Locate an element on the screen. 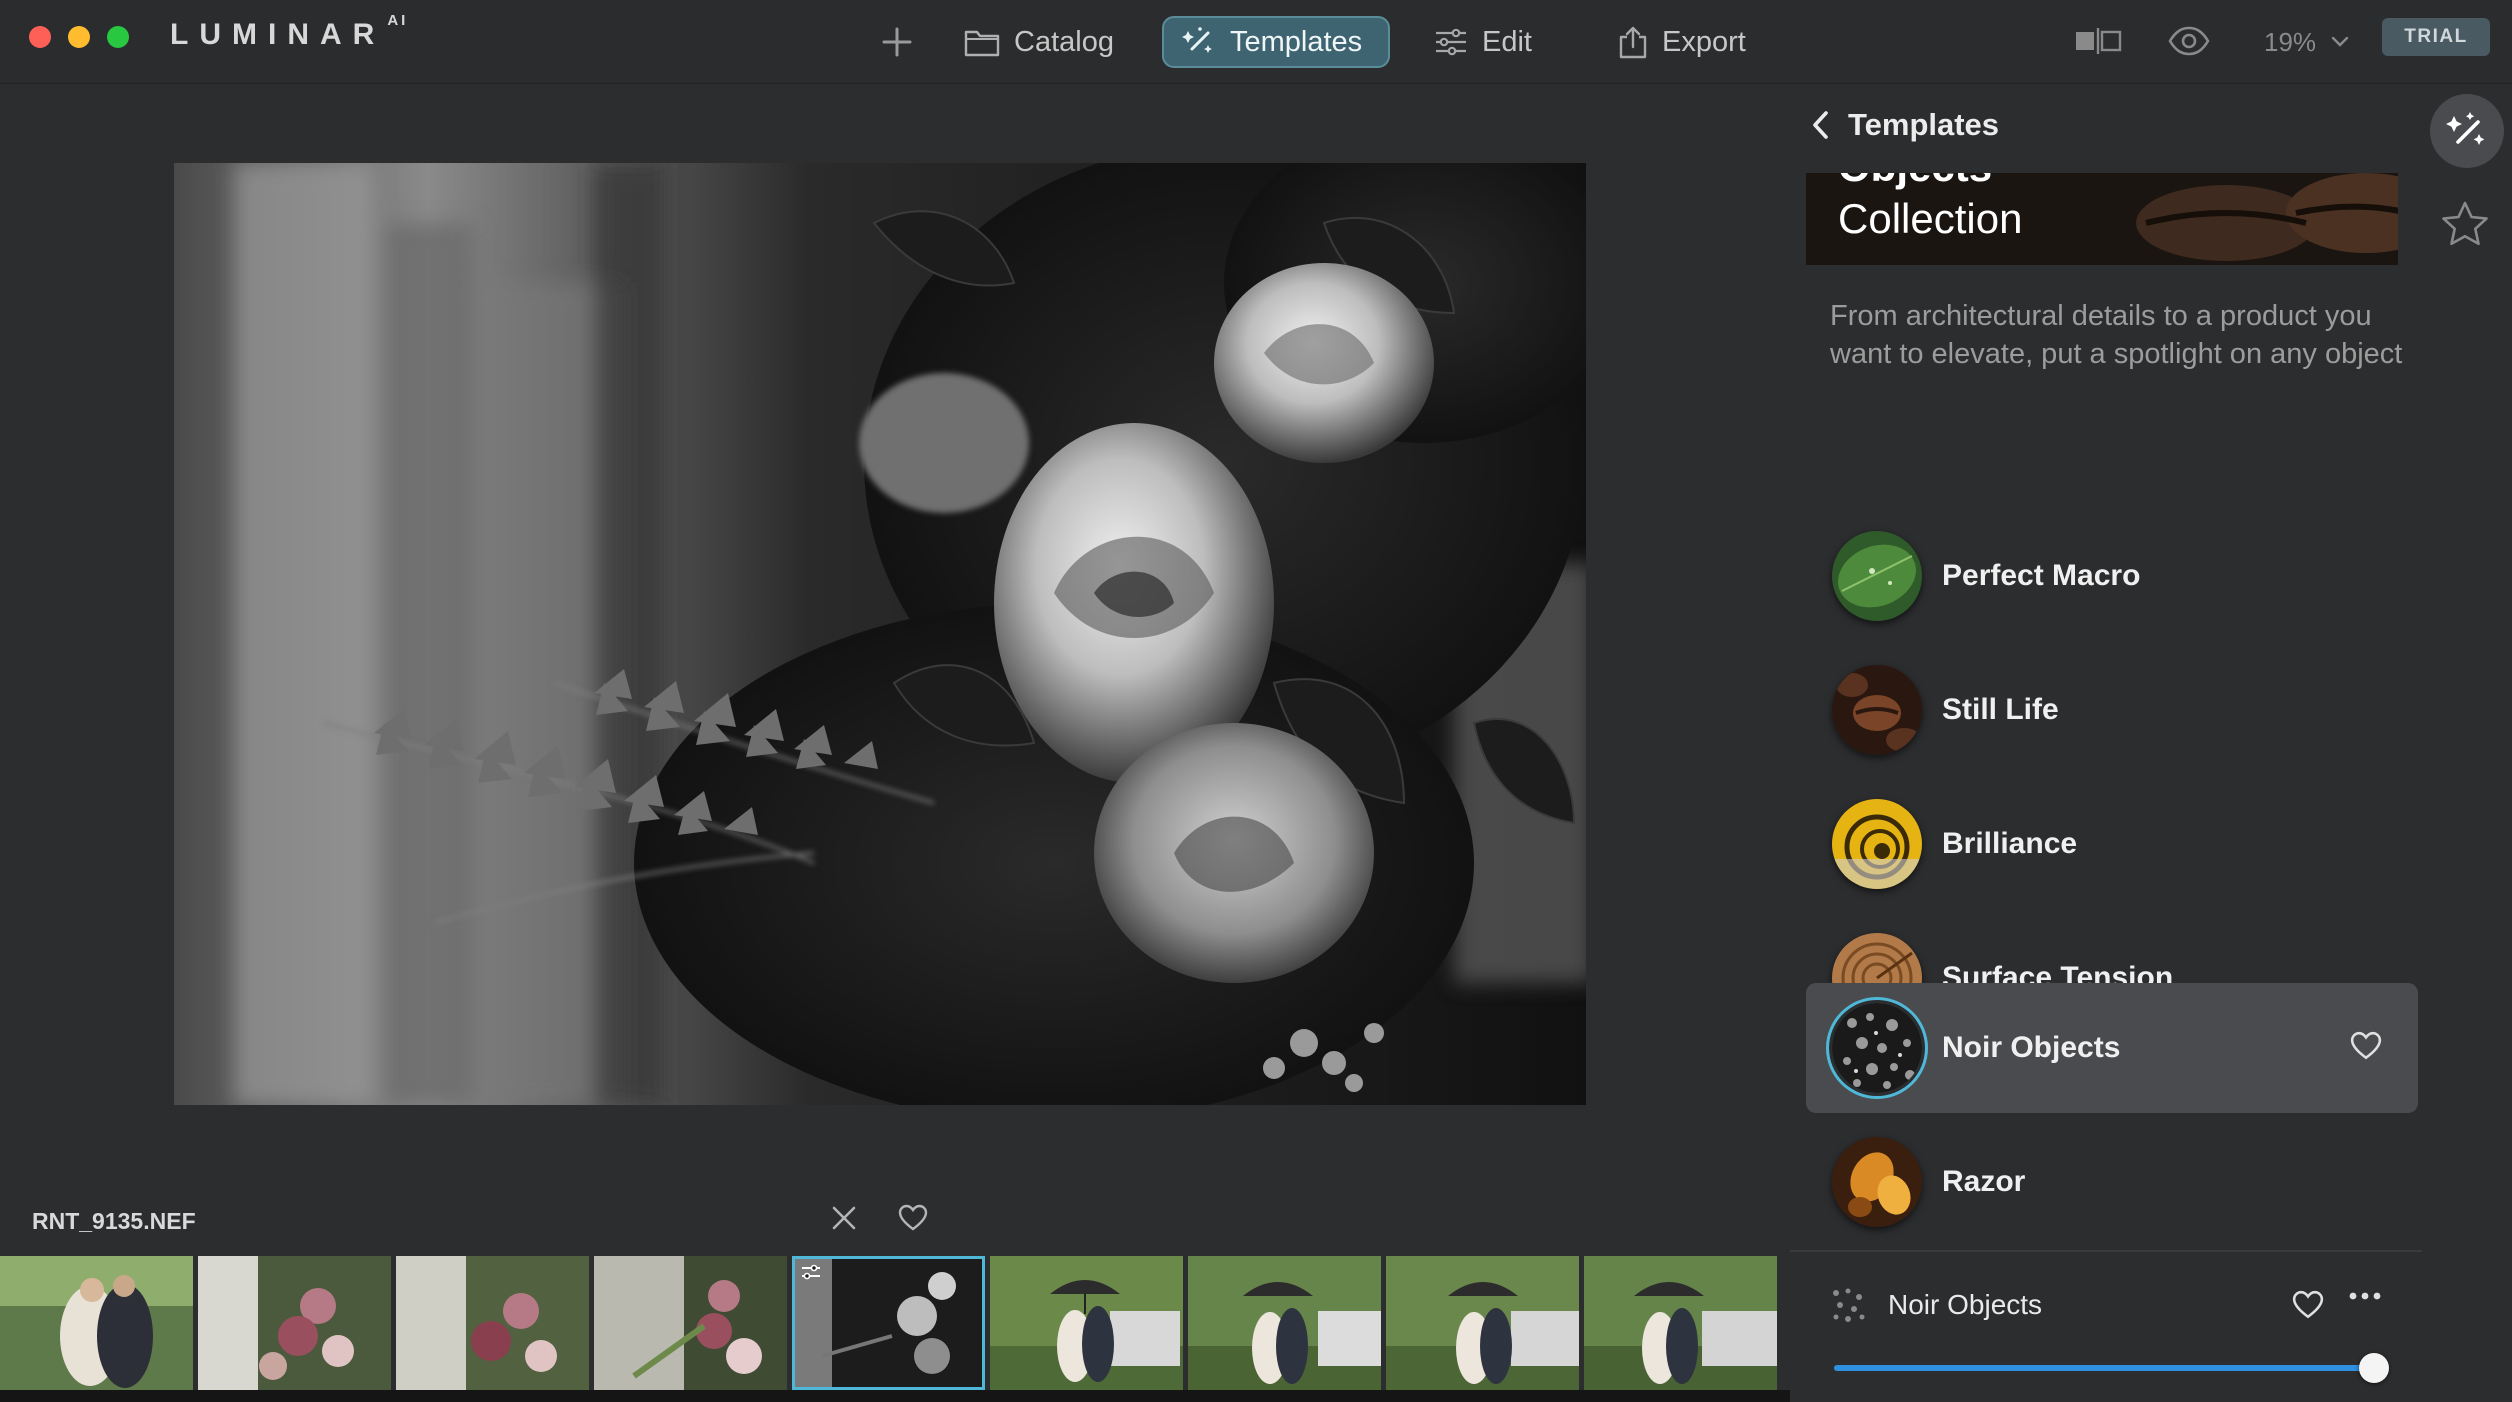 The width and height of the screenshot is (2512, 1402). spiral-shell-thumb-icon is located at coordinates (1877, 844).